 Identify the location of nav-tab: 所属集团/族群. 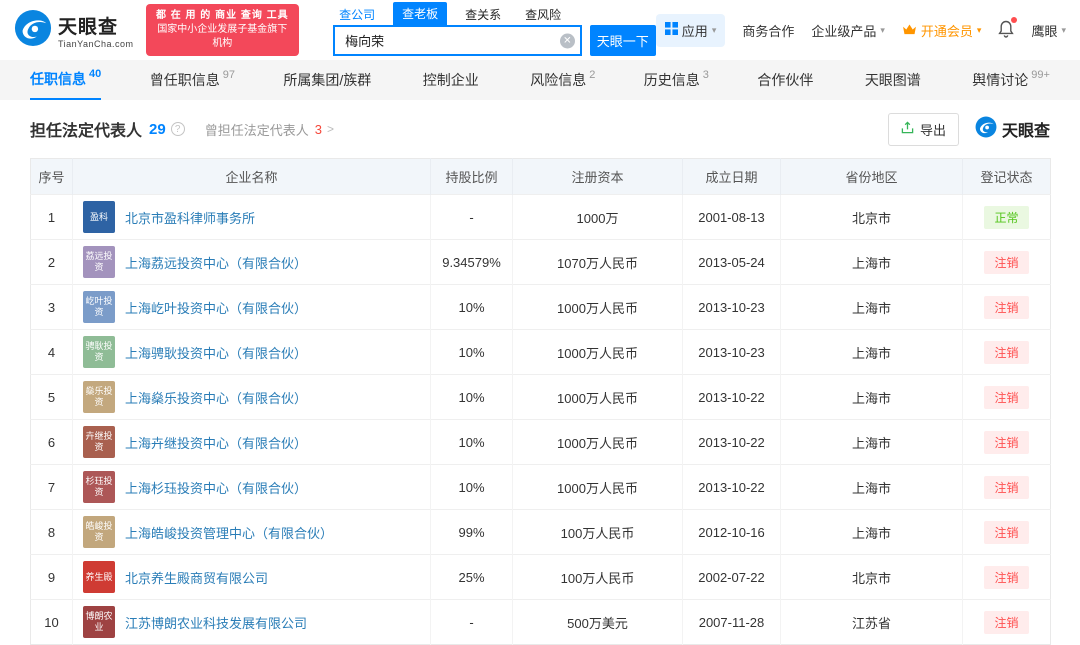
(328, 80).